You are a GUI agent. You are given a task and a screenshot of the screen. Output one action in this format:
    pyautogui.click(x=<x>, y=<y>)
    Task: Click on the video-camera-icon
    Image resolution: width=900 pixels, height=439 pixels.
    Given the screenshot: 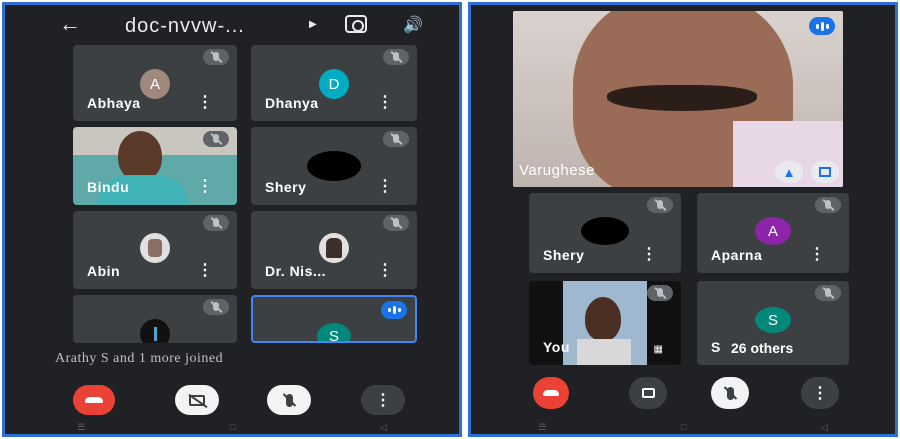 What is the action you would take?
    pyautogui.click(x=648, y=393)
    